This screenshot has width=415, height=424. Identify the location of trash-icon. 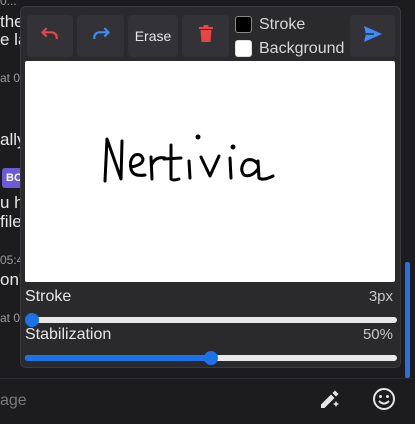
(206, 36).